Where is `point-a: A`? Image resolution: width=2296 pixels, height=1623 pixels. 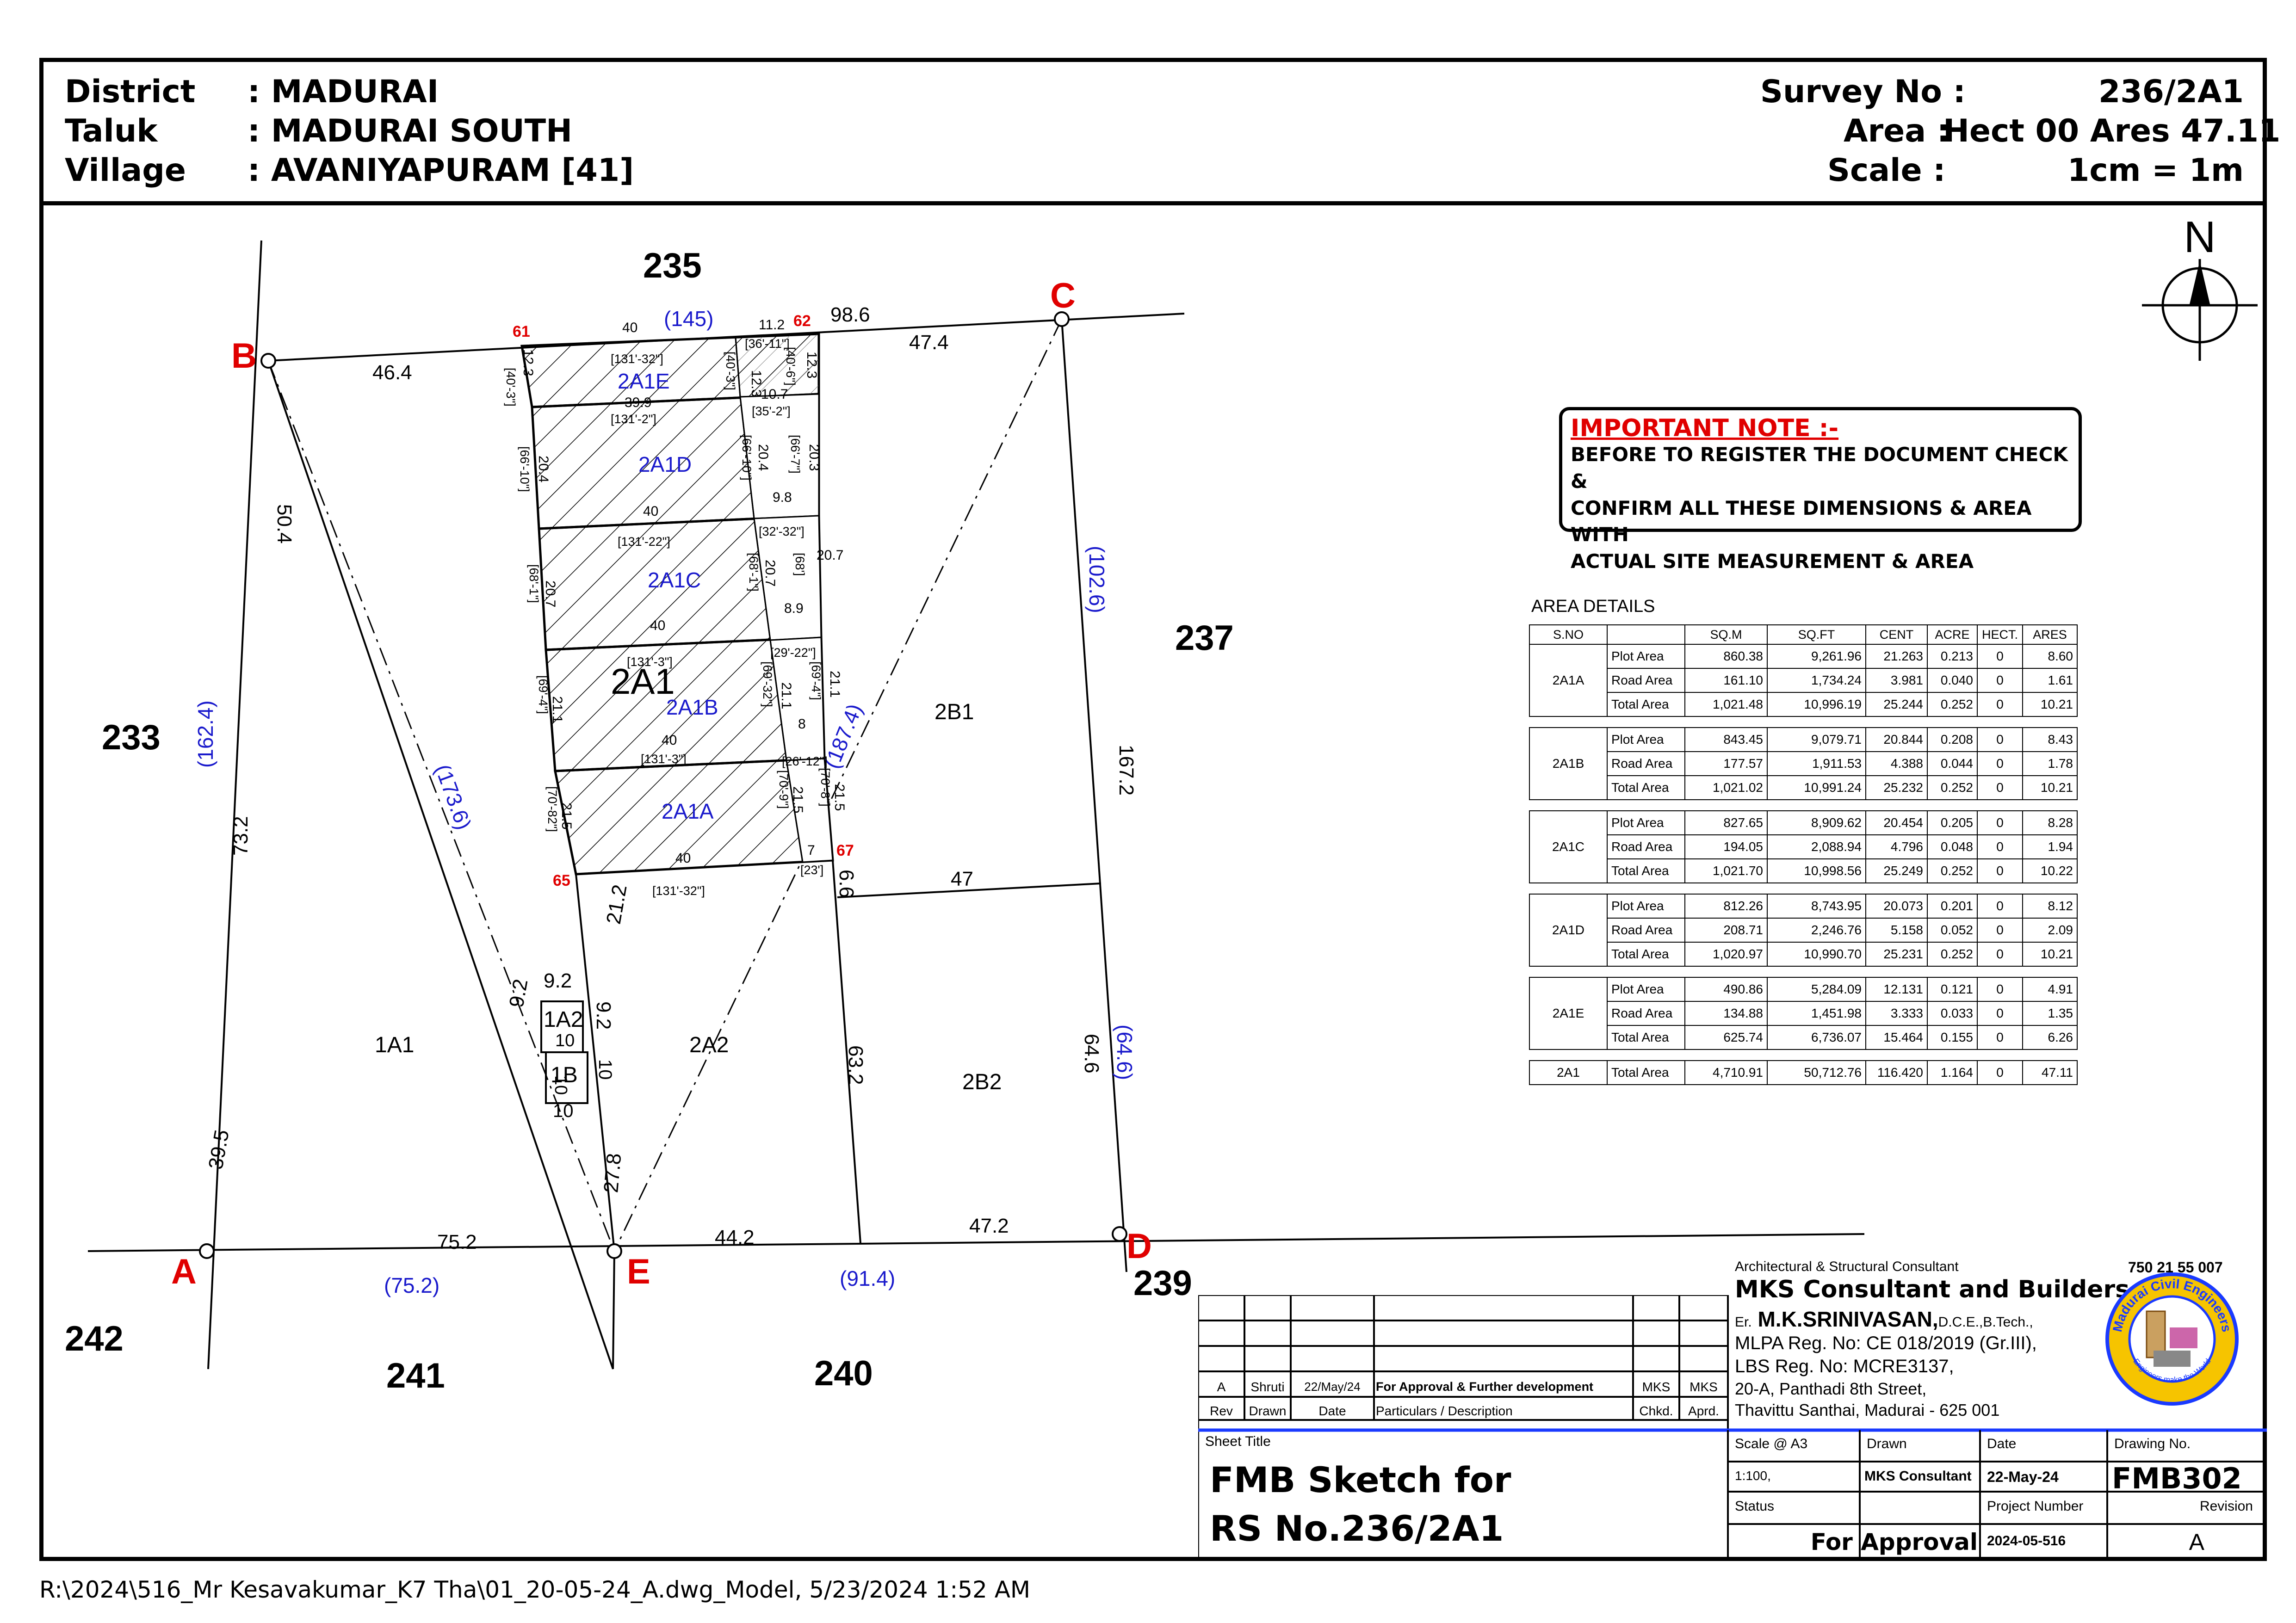 point-a: A is located at coordinates (184, 1271).